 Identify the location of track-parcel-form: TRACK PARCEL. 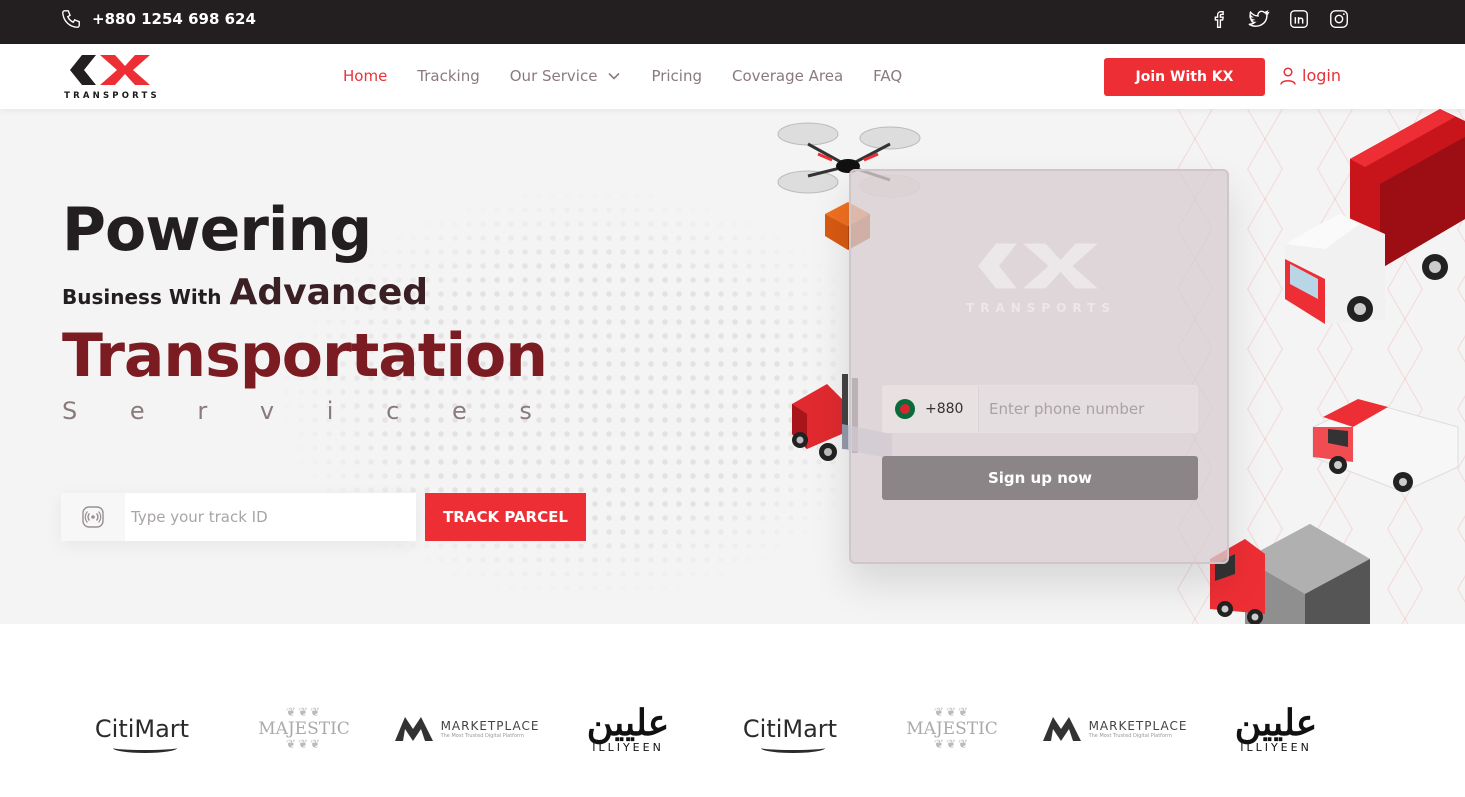
(323, 517).